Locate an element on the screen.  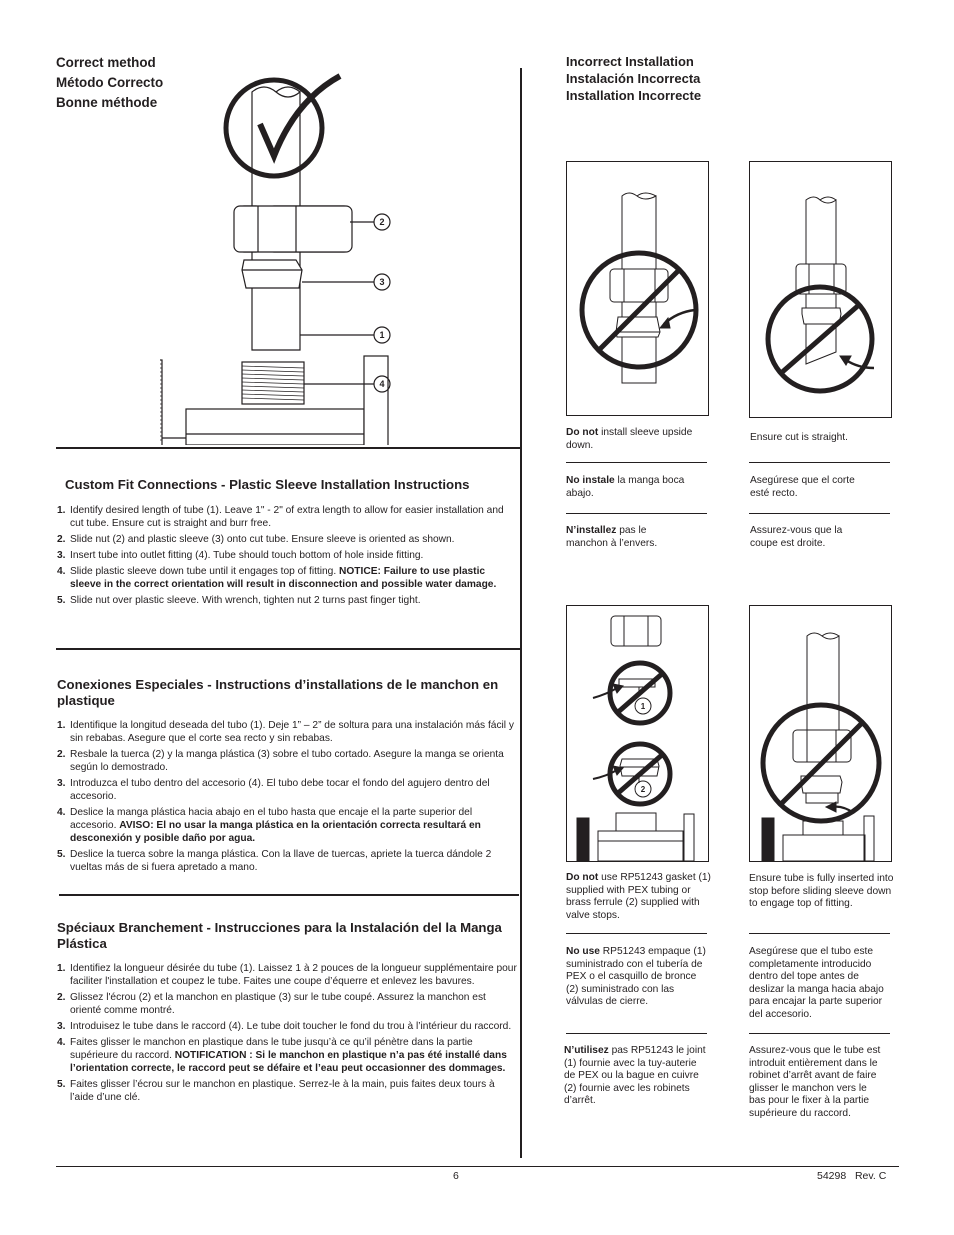
gasket-ferrule-diagram: 1 2 is located at coordinates (635, 738).